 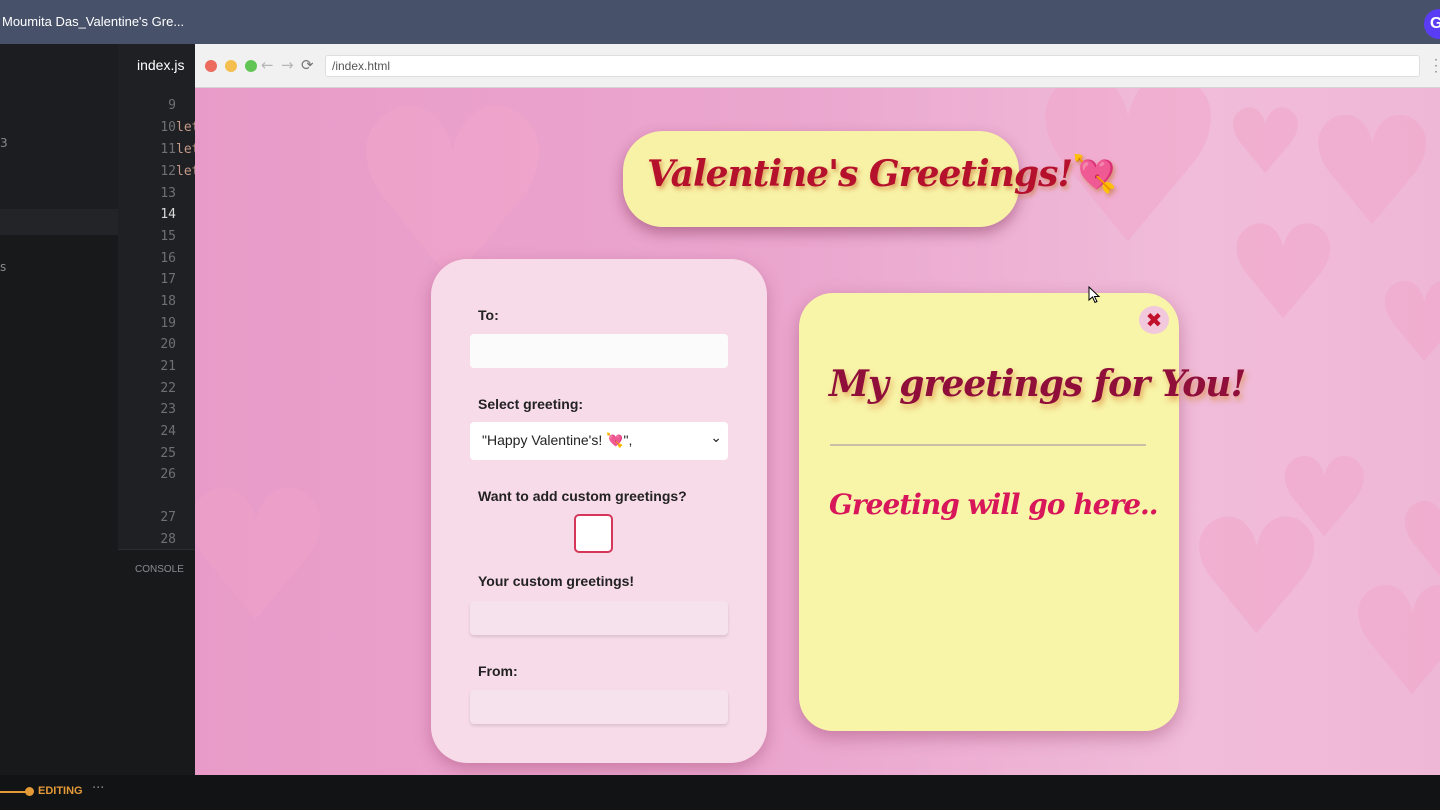 I want to click on page-title-banner: Valentine's Greetings!💘, so click(x=870, y=179).